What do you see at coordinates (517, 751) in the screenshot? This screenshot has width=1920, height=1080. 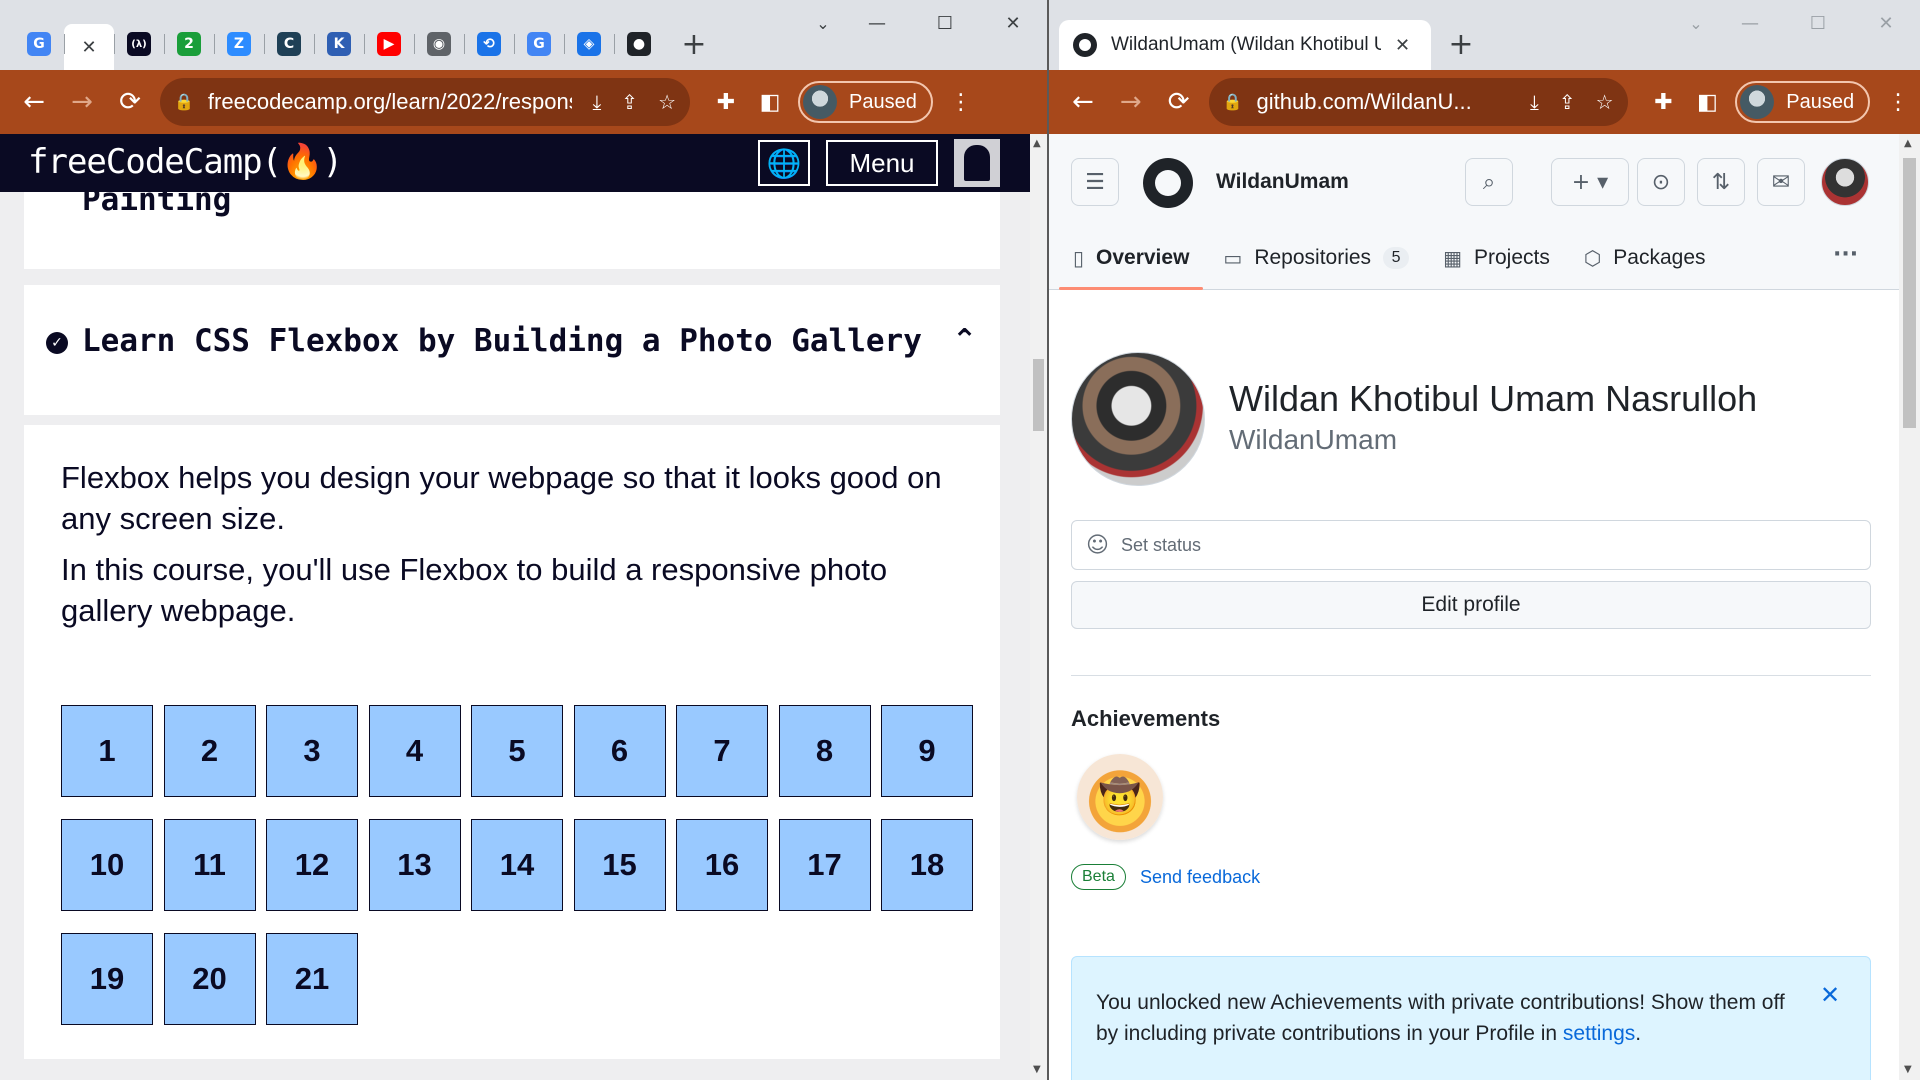 I see `step-button-5: 5` at bounding box center [517, 751].